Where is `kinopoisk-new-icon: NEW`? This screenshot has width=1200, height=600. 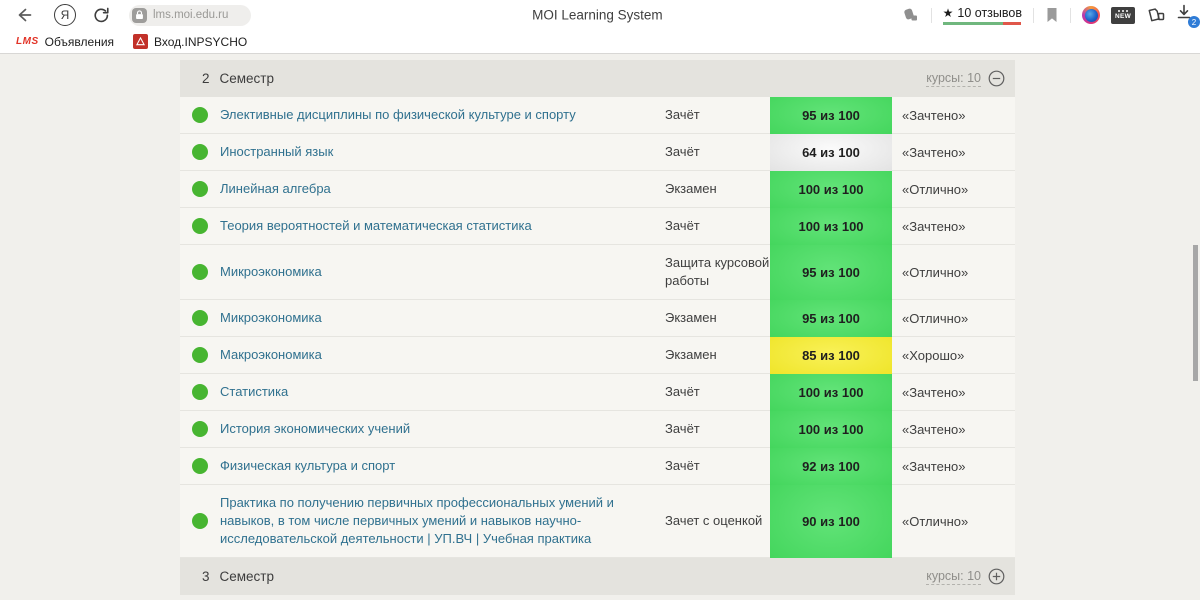
kinopoisk-new-icon: NEW is located at coordinates (1123, 15).